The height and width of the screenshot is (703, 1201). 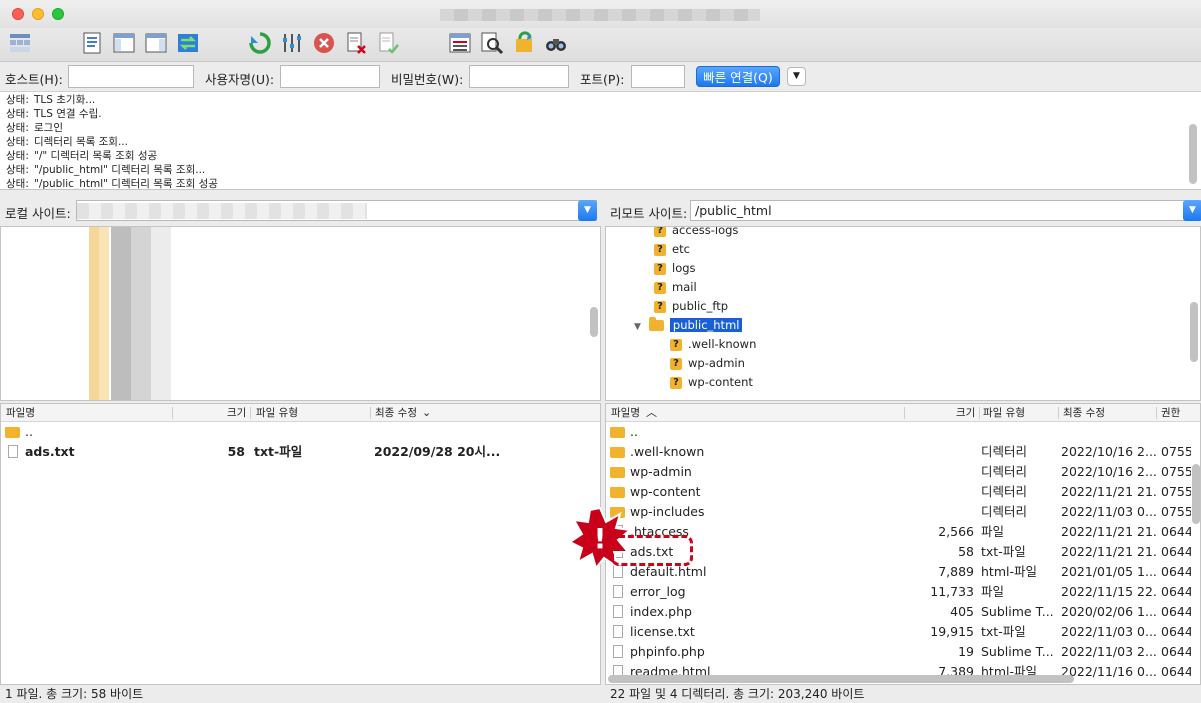 I want to click on local-tree-scrollbar, so click(x=594, y=322).